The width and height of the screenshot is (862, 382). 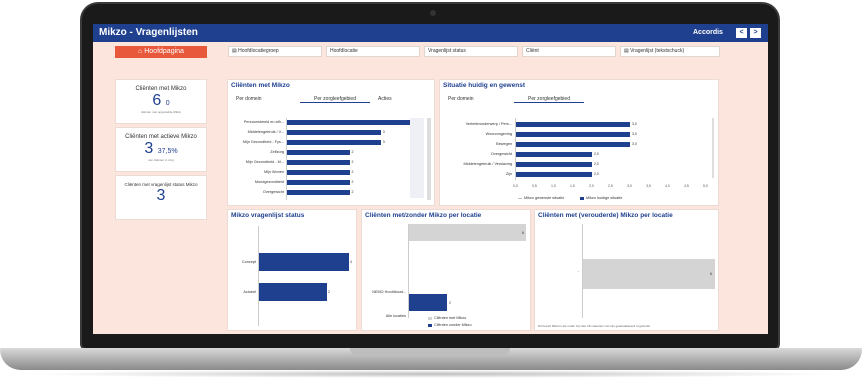 I want to click on bar-label: Alle locaties, so click(x=395, y=316).